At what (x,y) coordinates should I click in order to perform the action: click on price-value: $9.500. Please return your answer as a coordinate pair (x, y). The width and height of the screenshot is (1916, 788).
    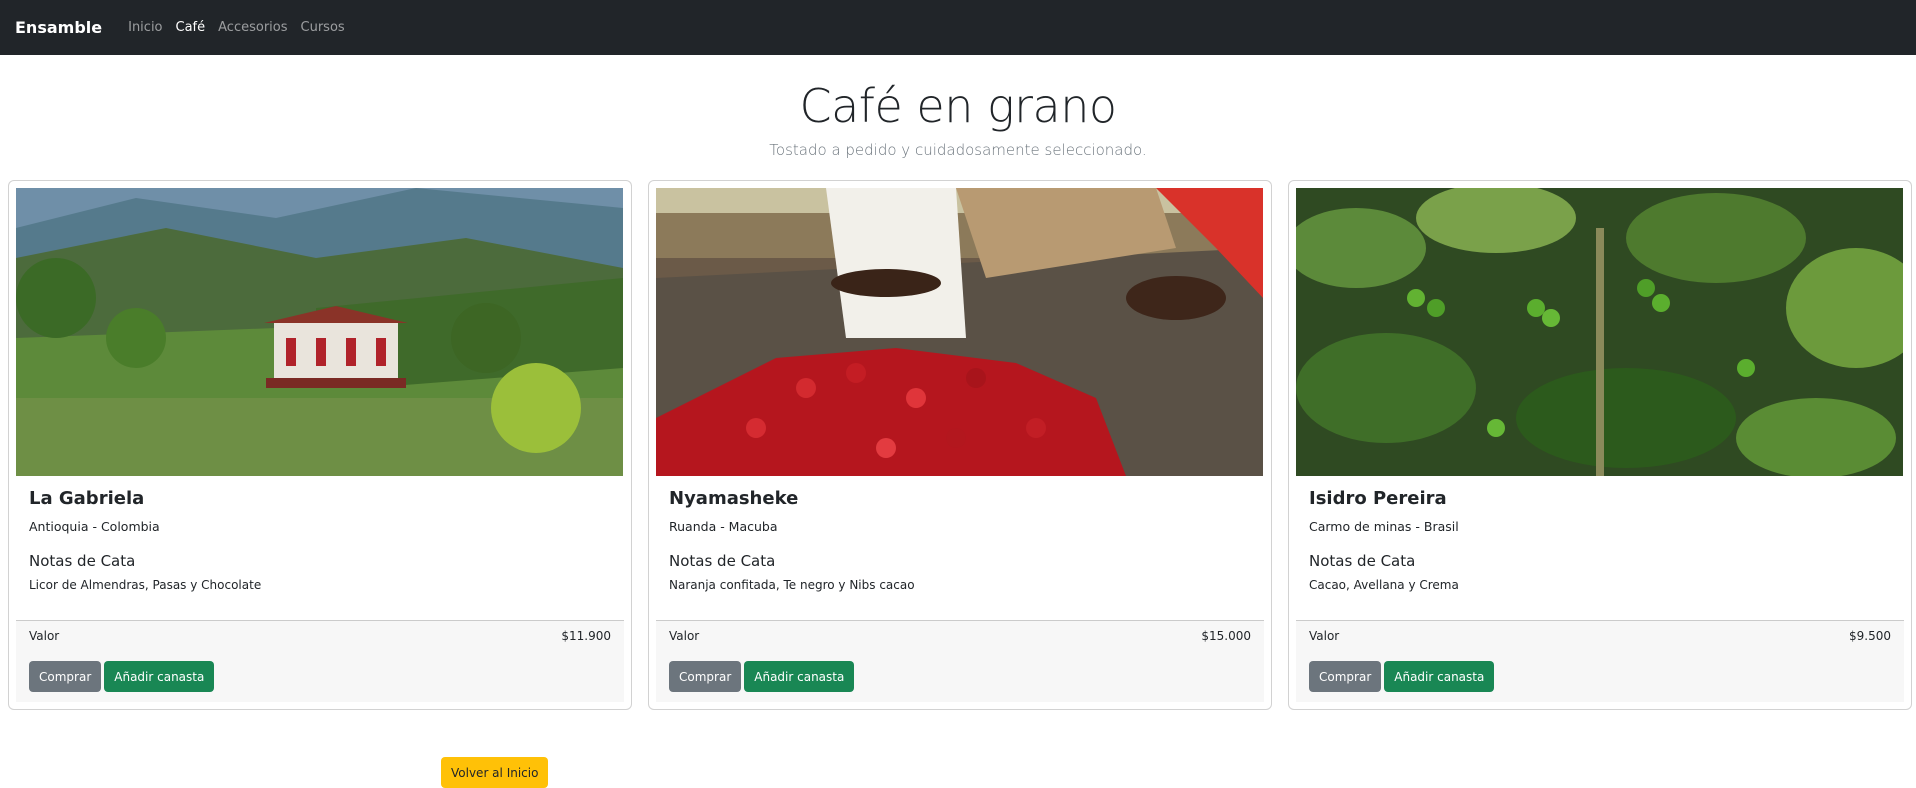
    Looking at the image, I should click on (1870, 636).